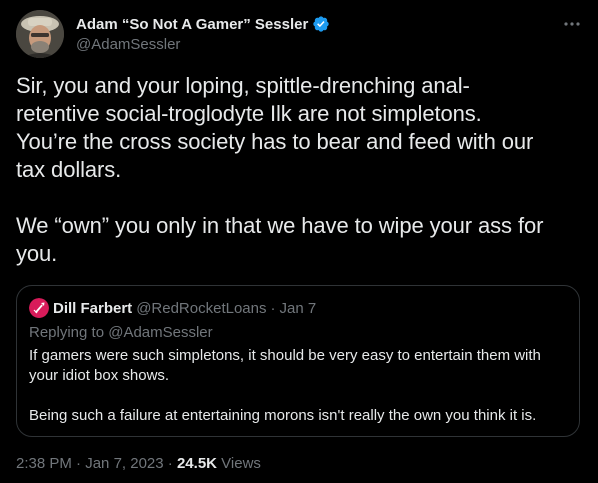 The image size is (598, 483). What do you see at coordinates (321, 24) in the screenshot?
I see `verified-badge-icon` at bounding box center [321, 24].